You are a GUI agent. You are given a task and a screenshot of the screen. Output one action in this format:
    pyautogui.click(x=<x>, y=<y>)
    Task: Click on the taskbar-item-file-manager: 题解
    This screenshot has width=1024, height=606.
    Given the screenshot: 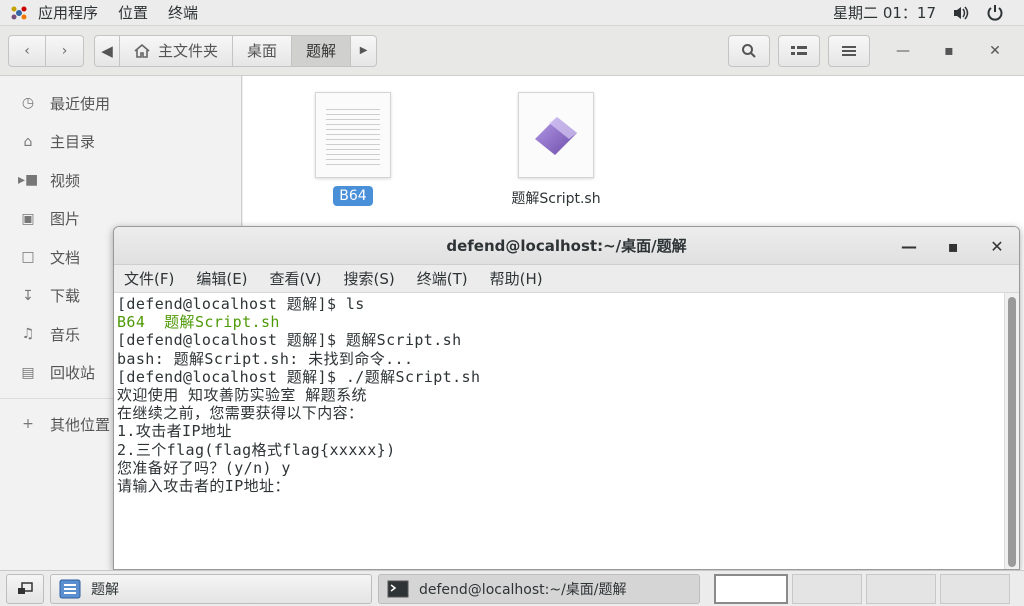 What is the action you would take?
    pyautogui.click(x=211, y=588)
    